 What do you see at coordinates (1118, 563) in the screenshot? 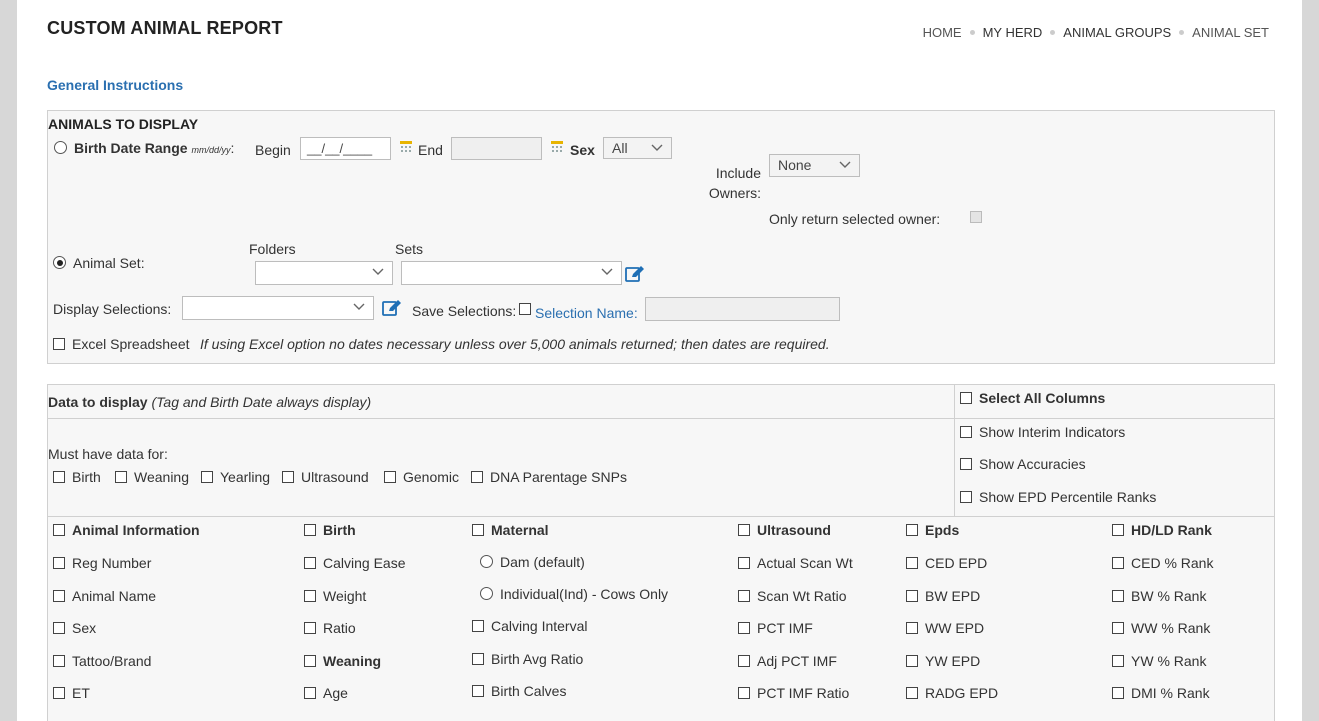
I see `ced-rank-checkbox` at bounding box center [1118, 563].